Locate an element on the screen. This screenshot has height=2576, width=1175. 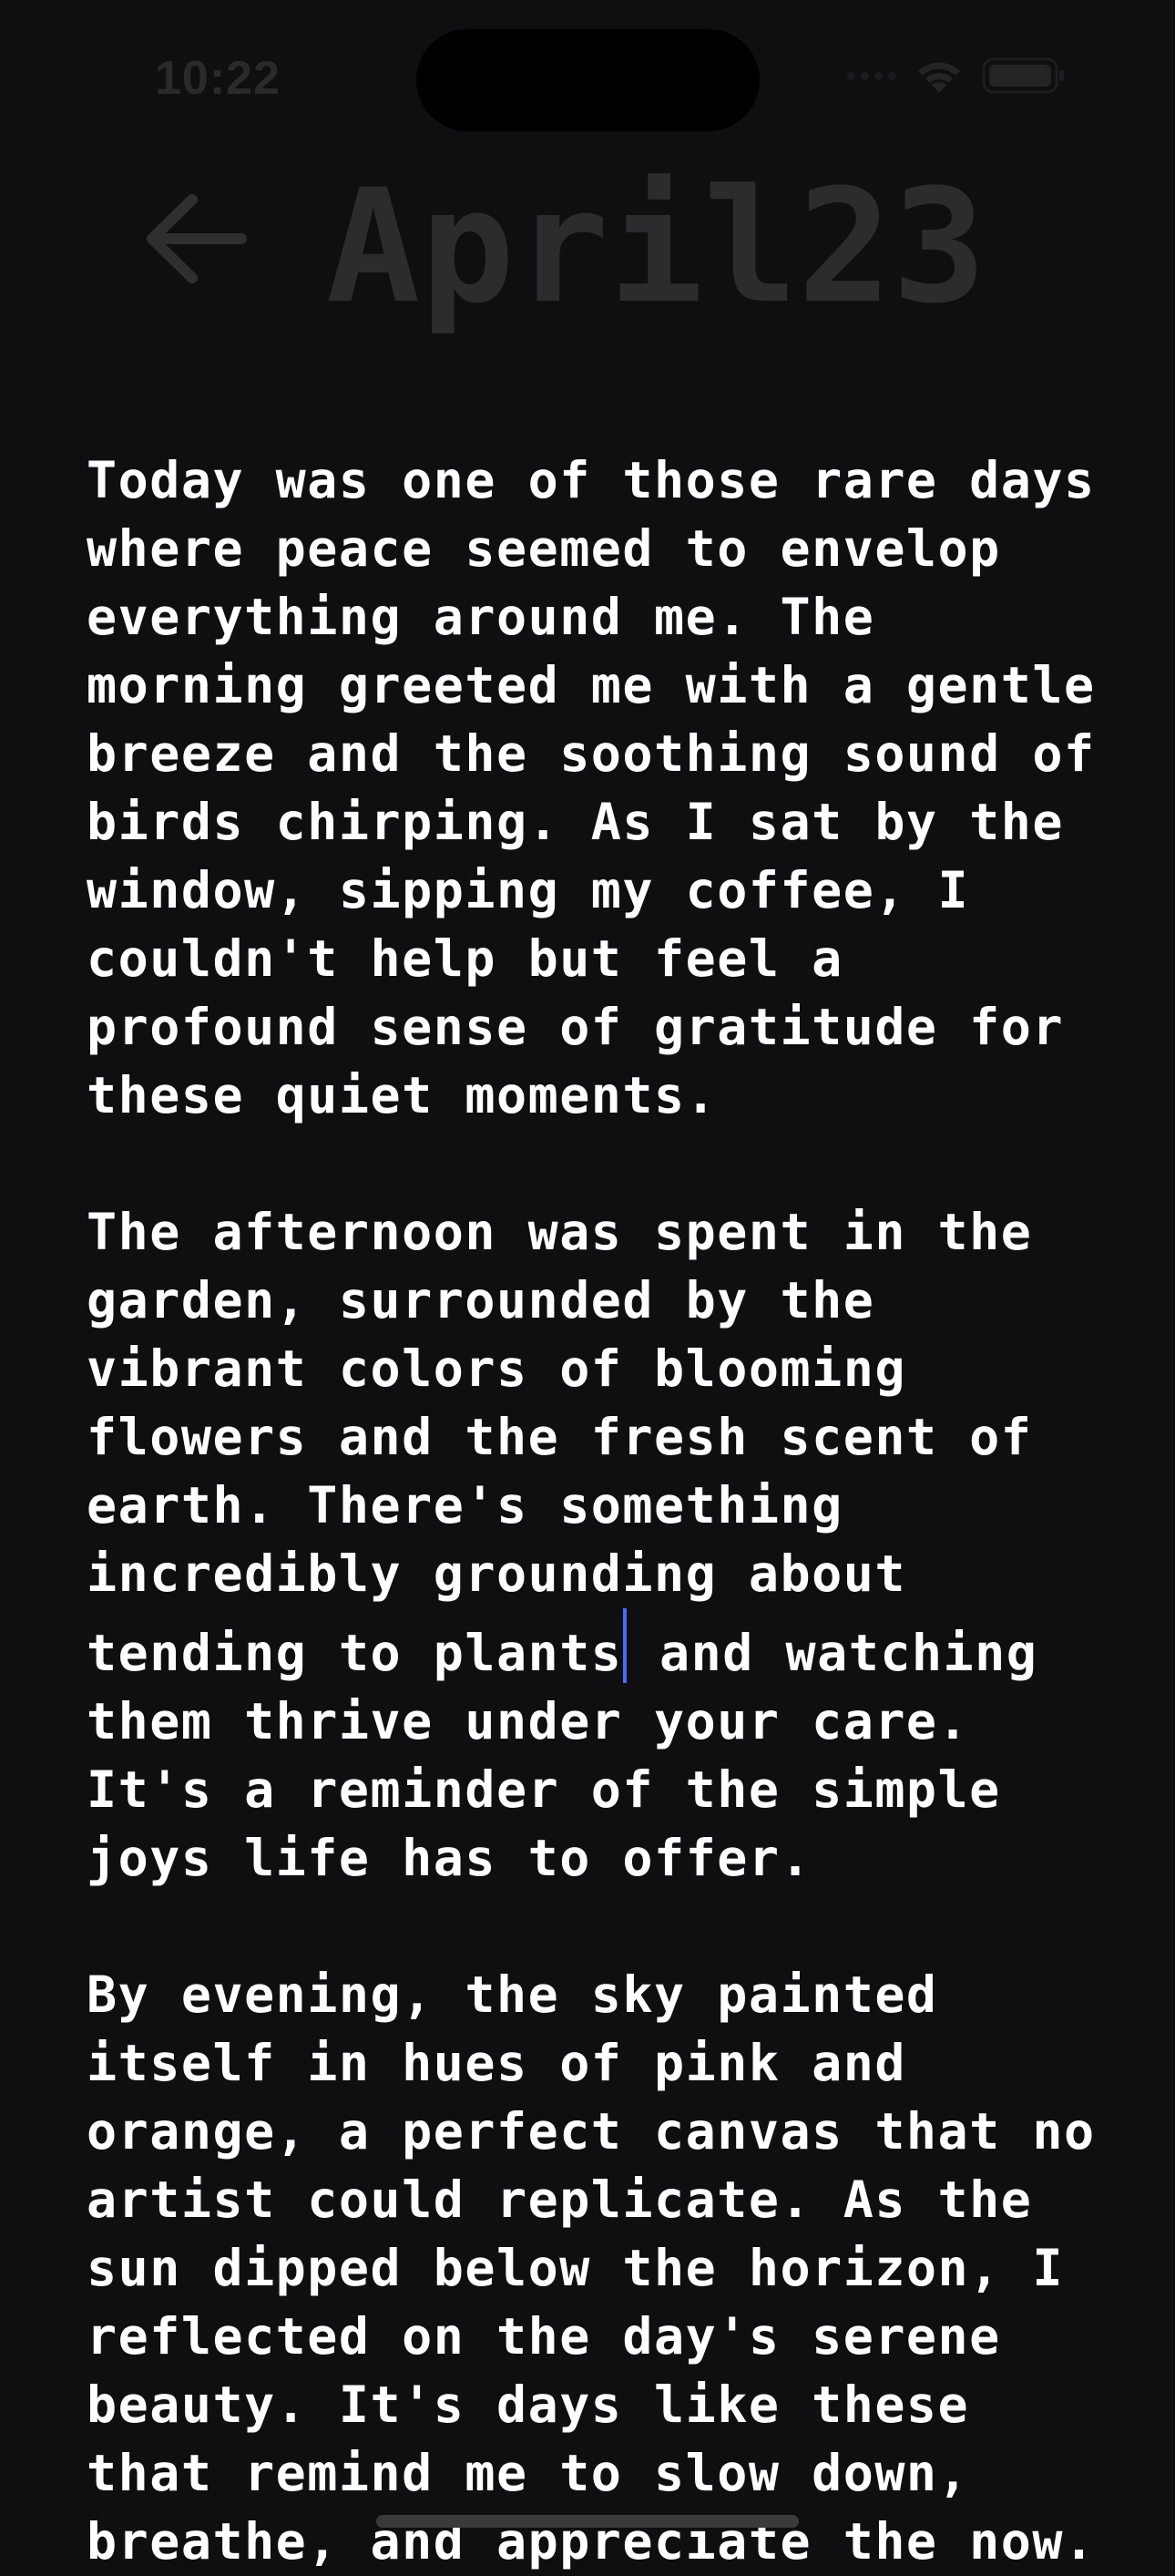
home-indicator is located at coordinates (587, 2521).